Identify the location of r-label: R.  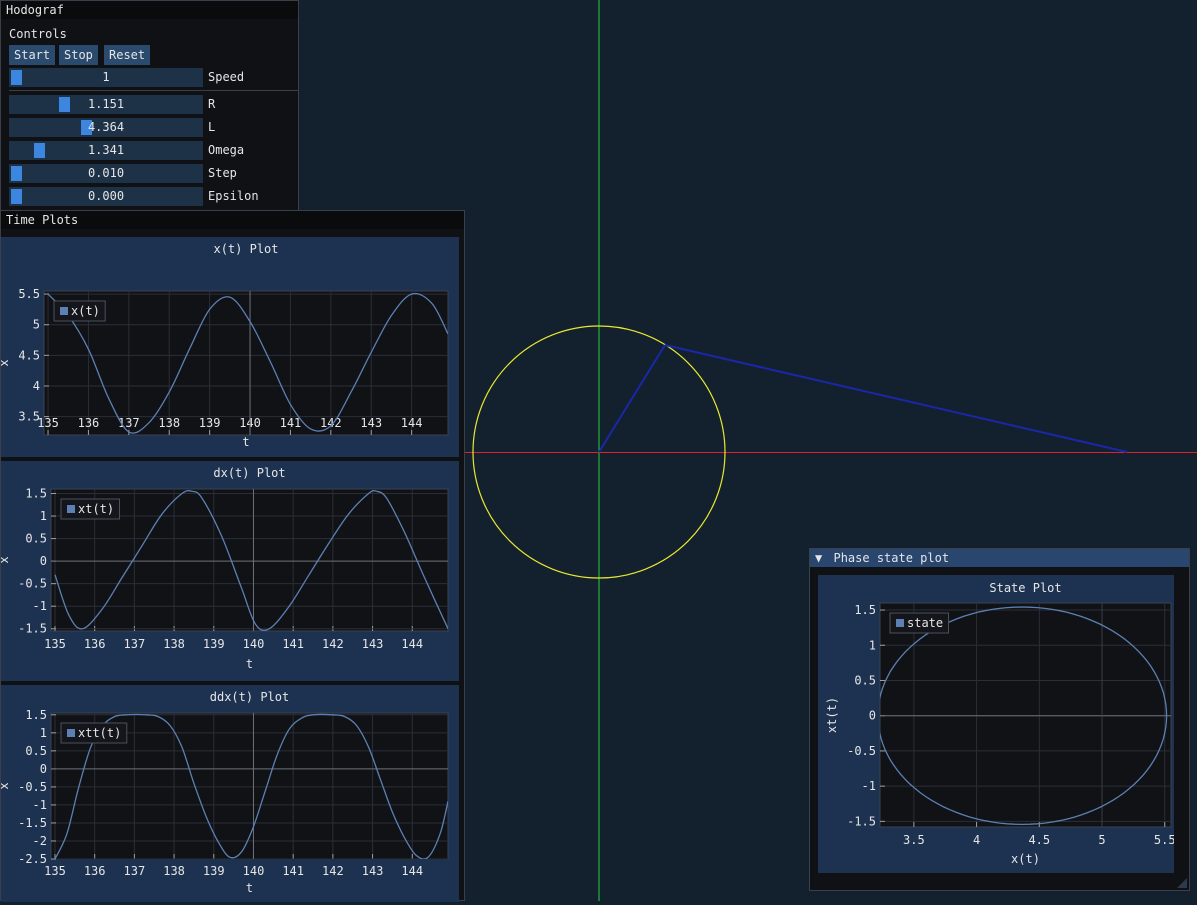
(212, 104).